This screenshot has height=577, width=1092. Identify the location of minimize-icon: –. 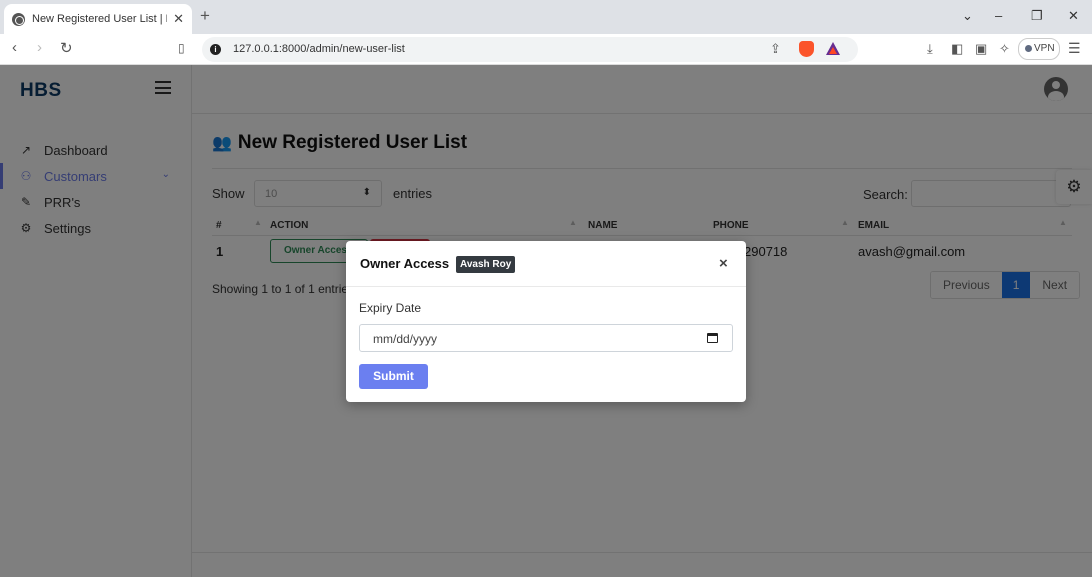
(998, 15).